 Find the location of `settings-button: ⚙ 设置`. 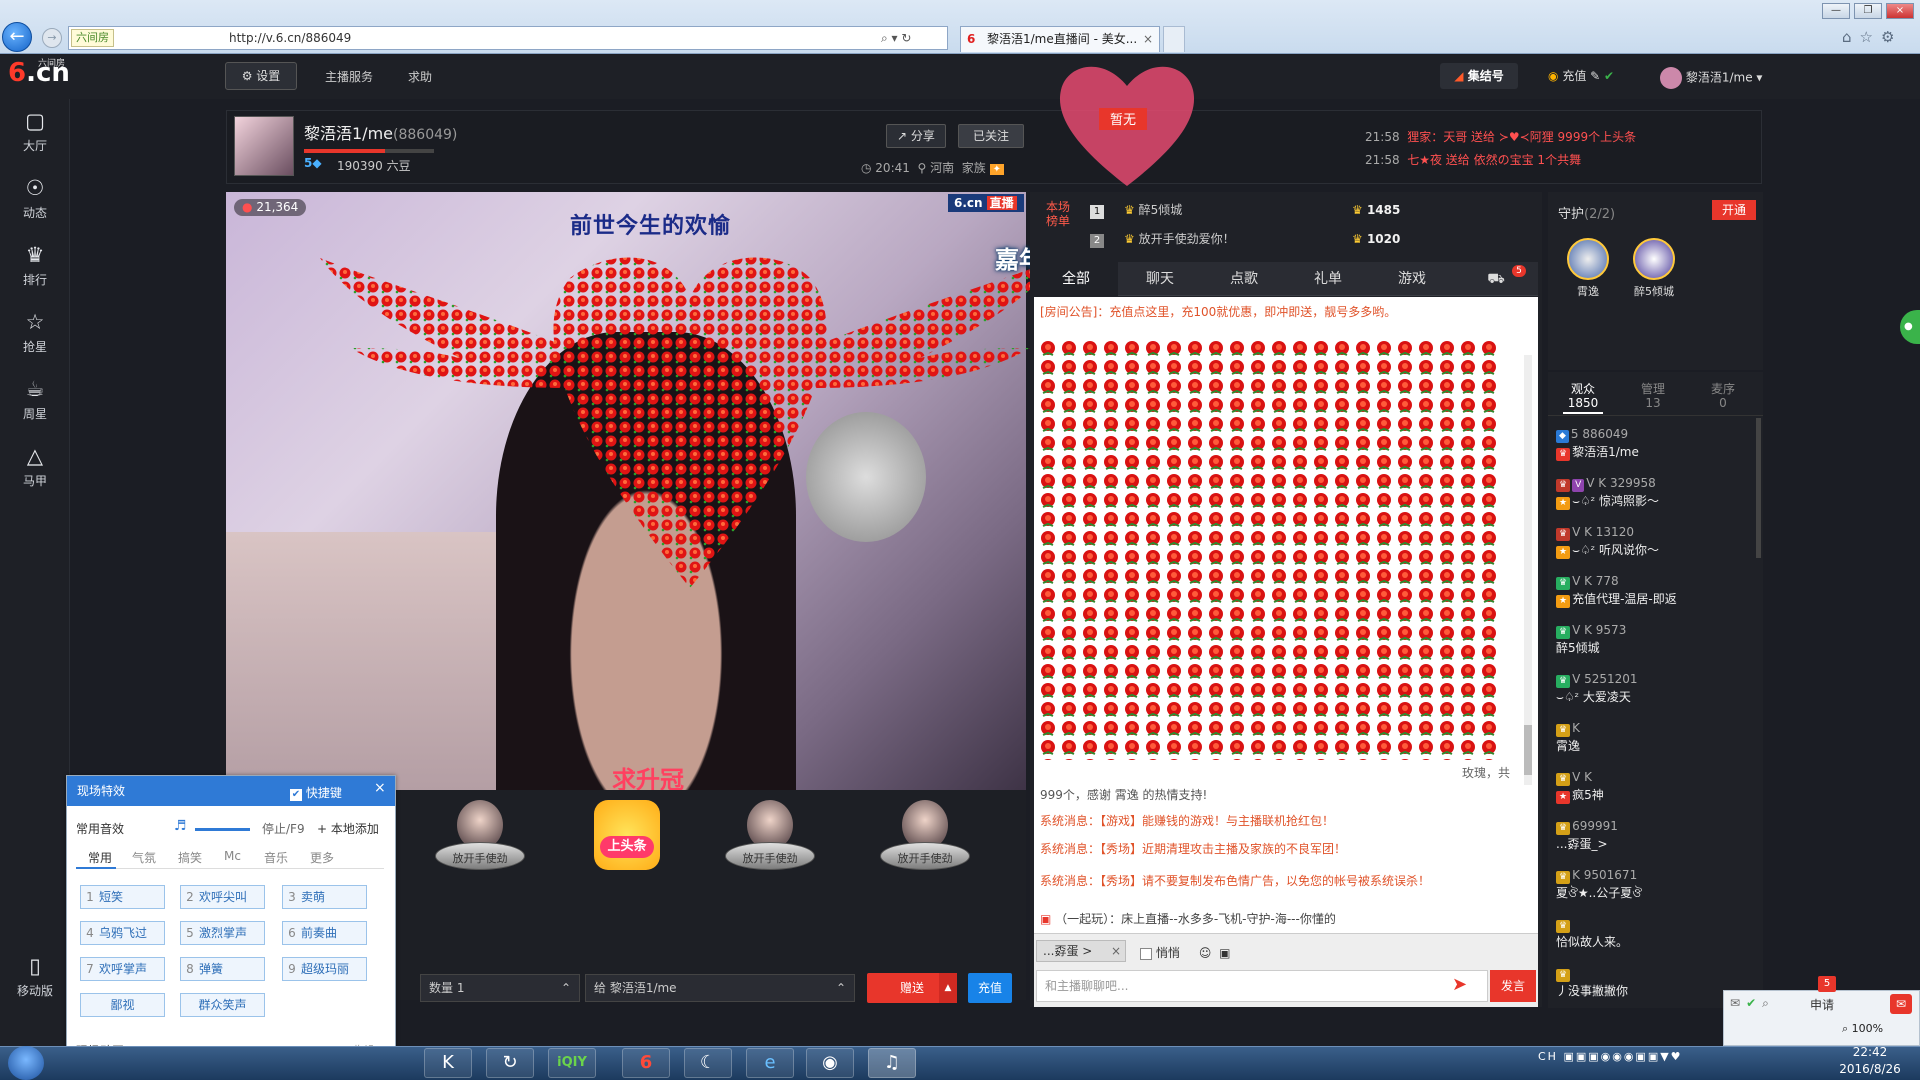

settings-button: ⚙ 设置 is located at coordinates (261, 76).